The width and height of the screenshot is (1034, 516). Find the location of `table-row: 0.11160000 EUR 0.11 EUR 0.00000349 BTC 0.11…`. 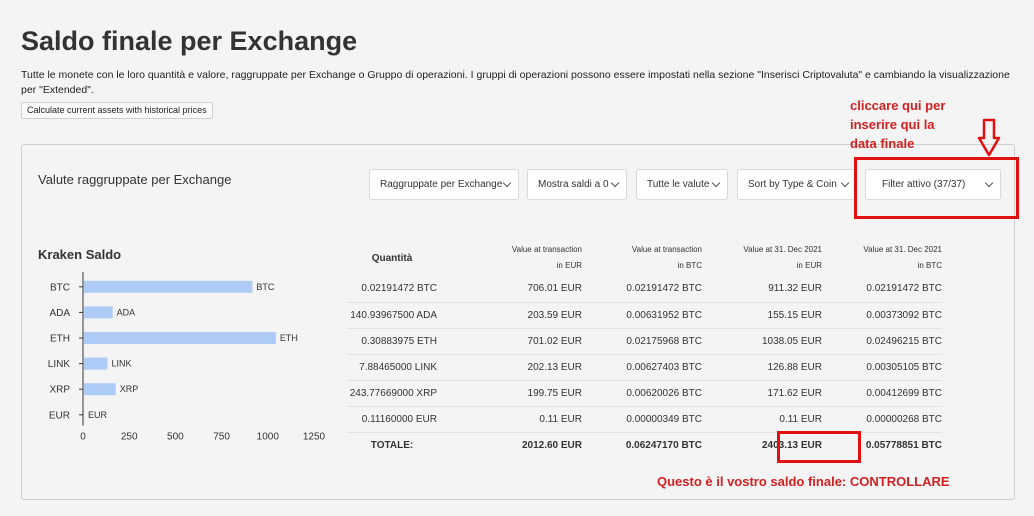

table-row: 0.11160000 EUR 0.11 EUR 0.00000349 BTC 0.11… is located at coordinates (644, 419).